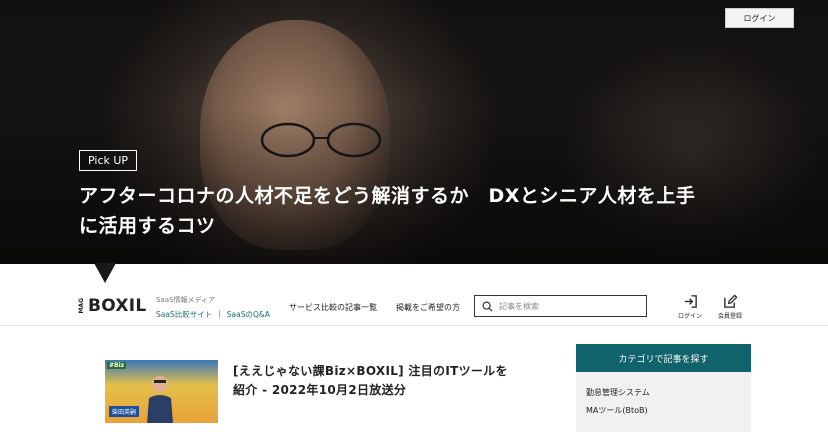  Describe the element at coordinates (690, 301) in the screenshot. I see `login-icon` at that location.